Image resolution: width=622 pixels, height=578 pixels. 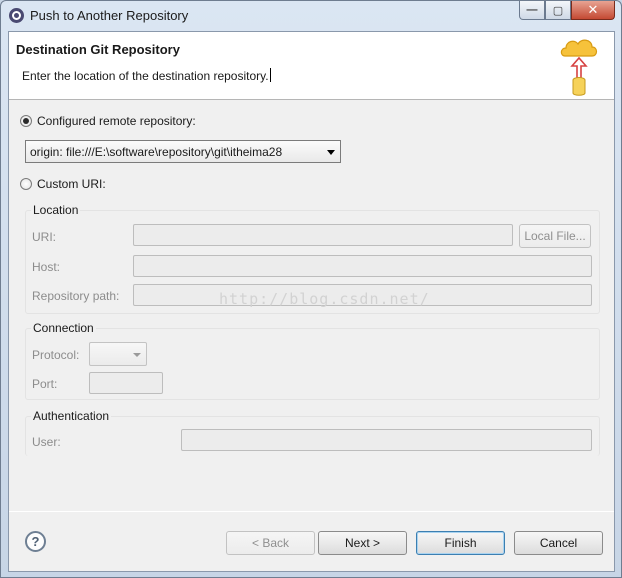 I want to click on authentication-group-title: Authentication, so click(x=71, y=416).